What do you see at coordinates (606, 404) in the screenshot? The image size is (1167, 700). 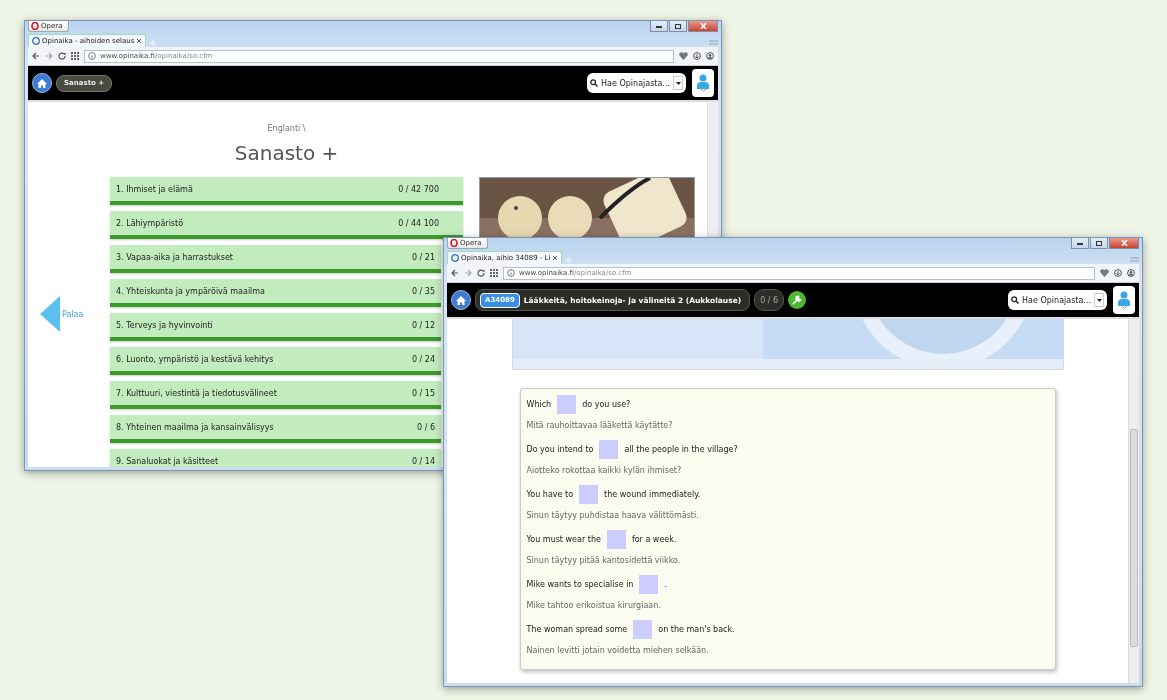 I see `sentence-text: do you use?` at bounding box center [606, 404].